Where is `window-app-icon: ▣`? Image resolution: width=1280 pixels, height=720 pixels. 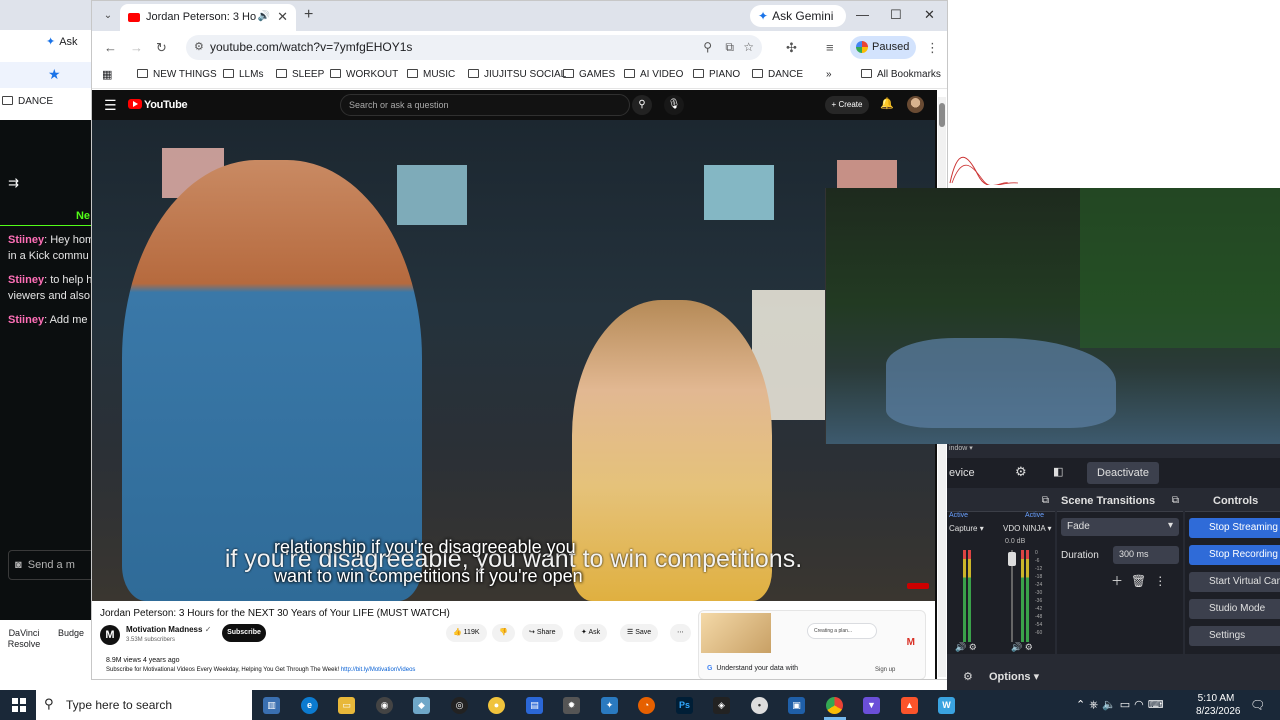 window-app-icon: ▣ is located at coordinates (796, 705).